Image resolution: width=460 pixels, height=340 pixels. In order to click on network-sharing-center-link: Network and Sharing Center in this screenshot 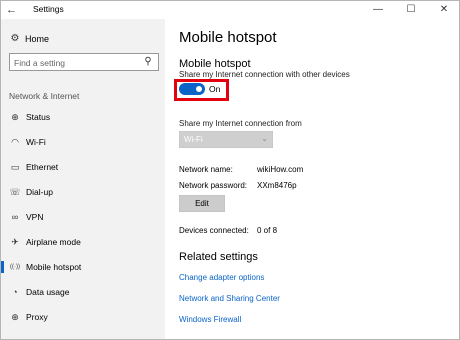, I will do `click(229, 298)`.